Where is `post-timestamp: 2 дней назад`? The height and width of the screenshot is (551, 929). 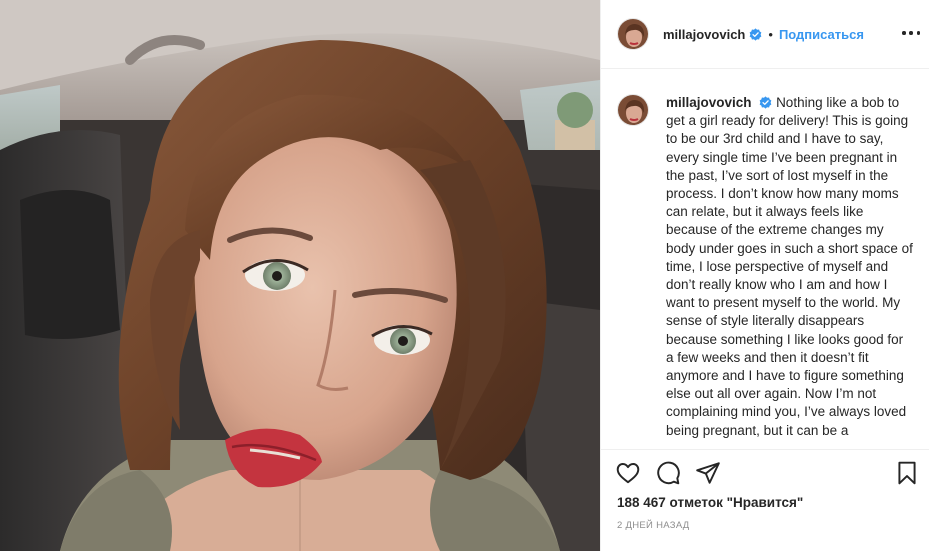 post-timestamp: 2 дней назад is located at coordinates (653, 525).